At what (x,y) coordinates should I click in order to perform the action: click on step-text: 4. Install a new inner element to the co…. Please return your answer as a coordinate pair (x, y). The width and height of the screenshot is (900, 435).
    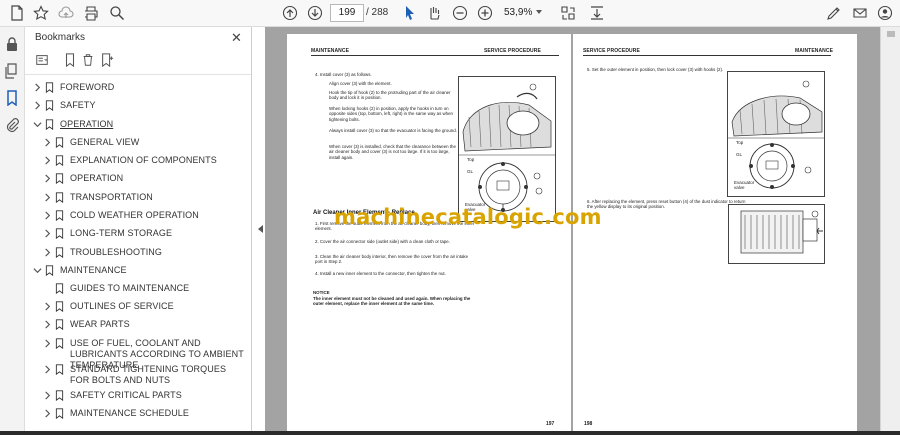
    Looking at the image, I should click on (380, 273).